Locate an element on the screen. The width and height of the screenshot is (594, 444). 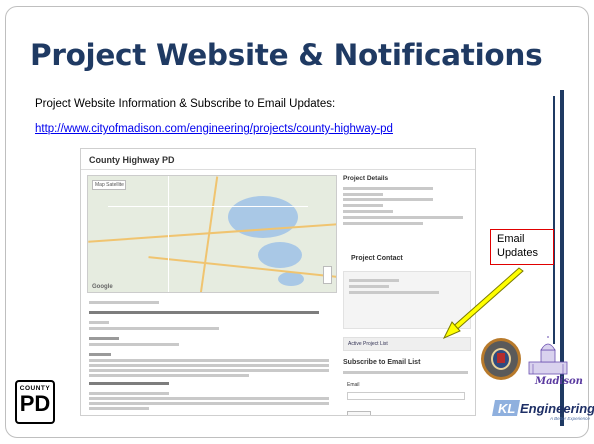
seal-center is located at coordinates (501, 358).